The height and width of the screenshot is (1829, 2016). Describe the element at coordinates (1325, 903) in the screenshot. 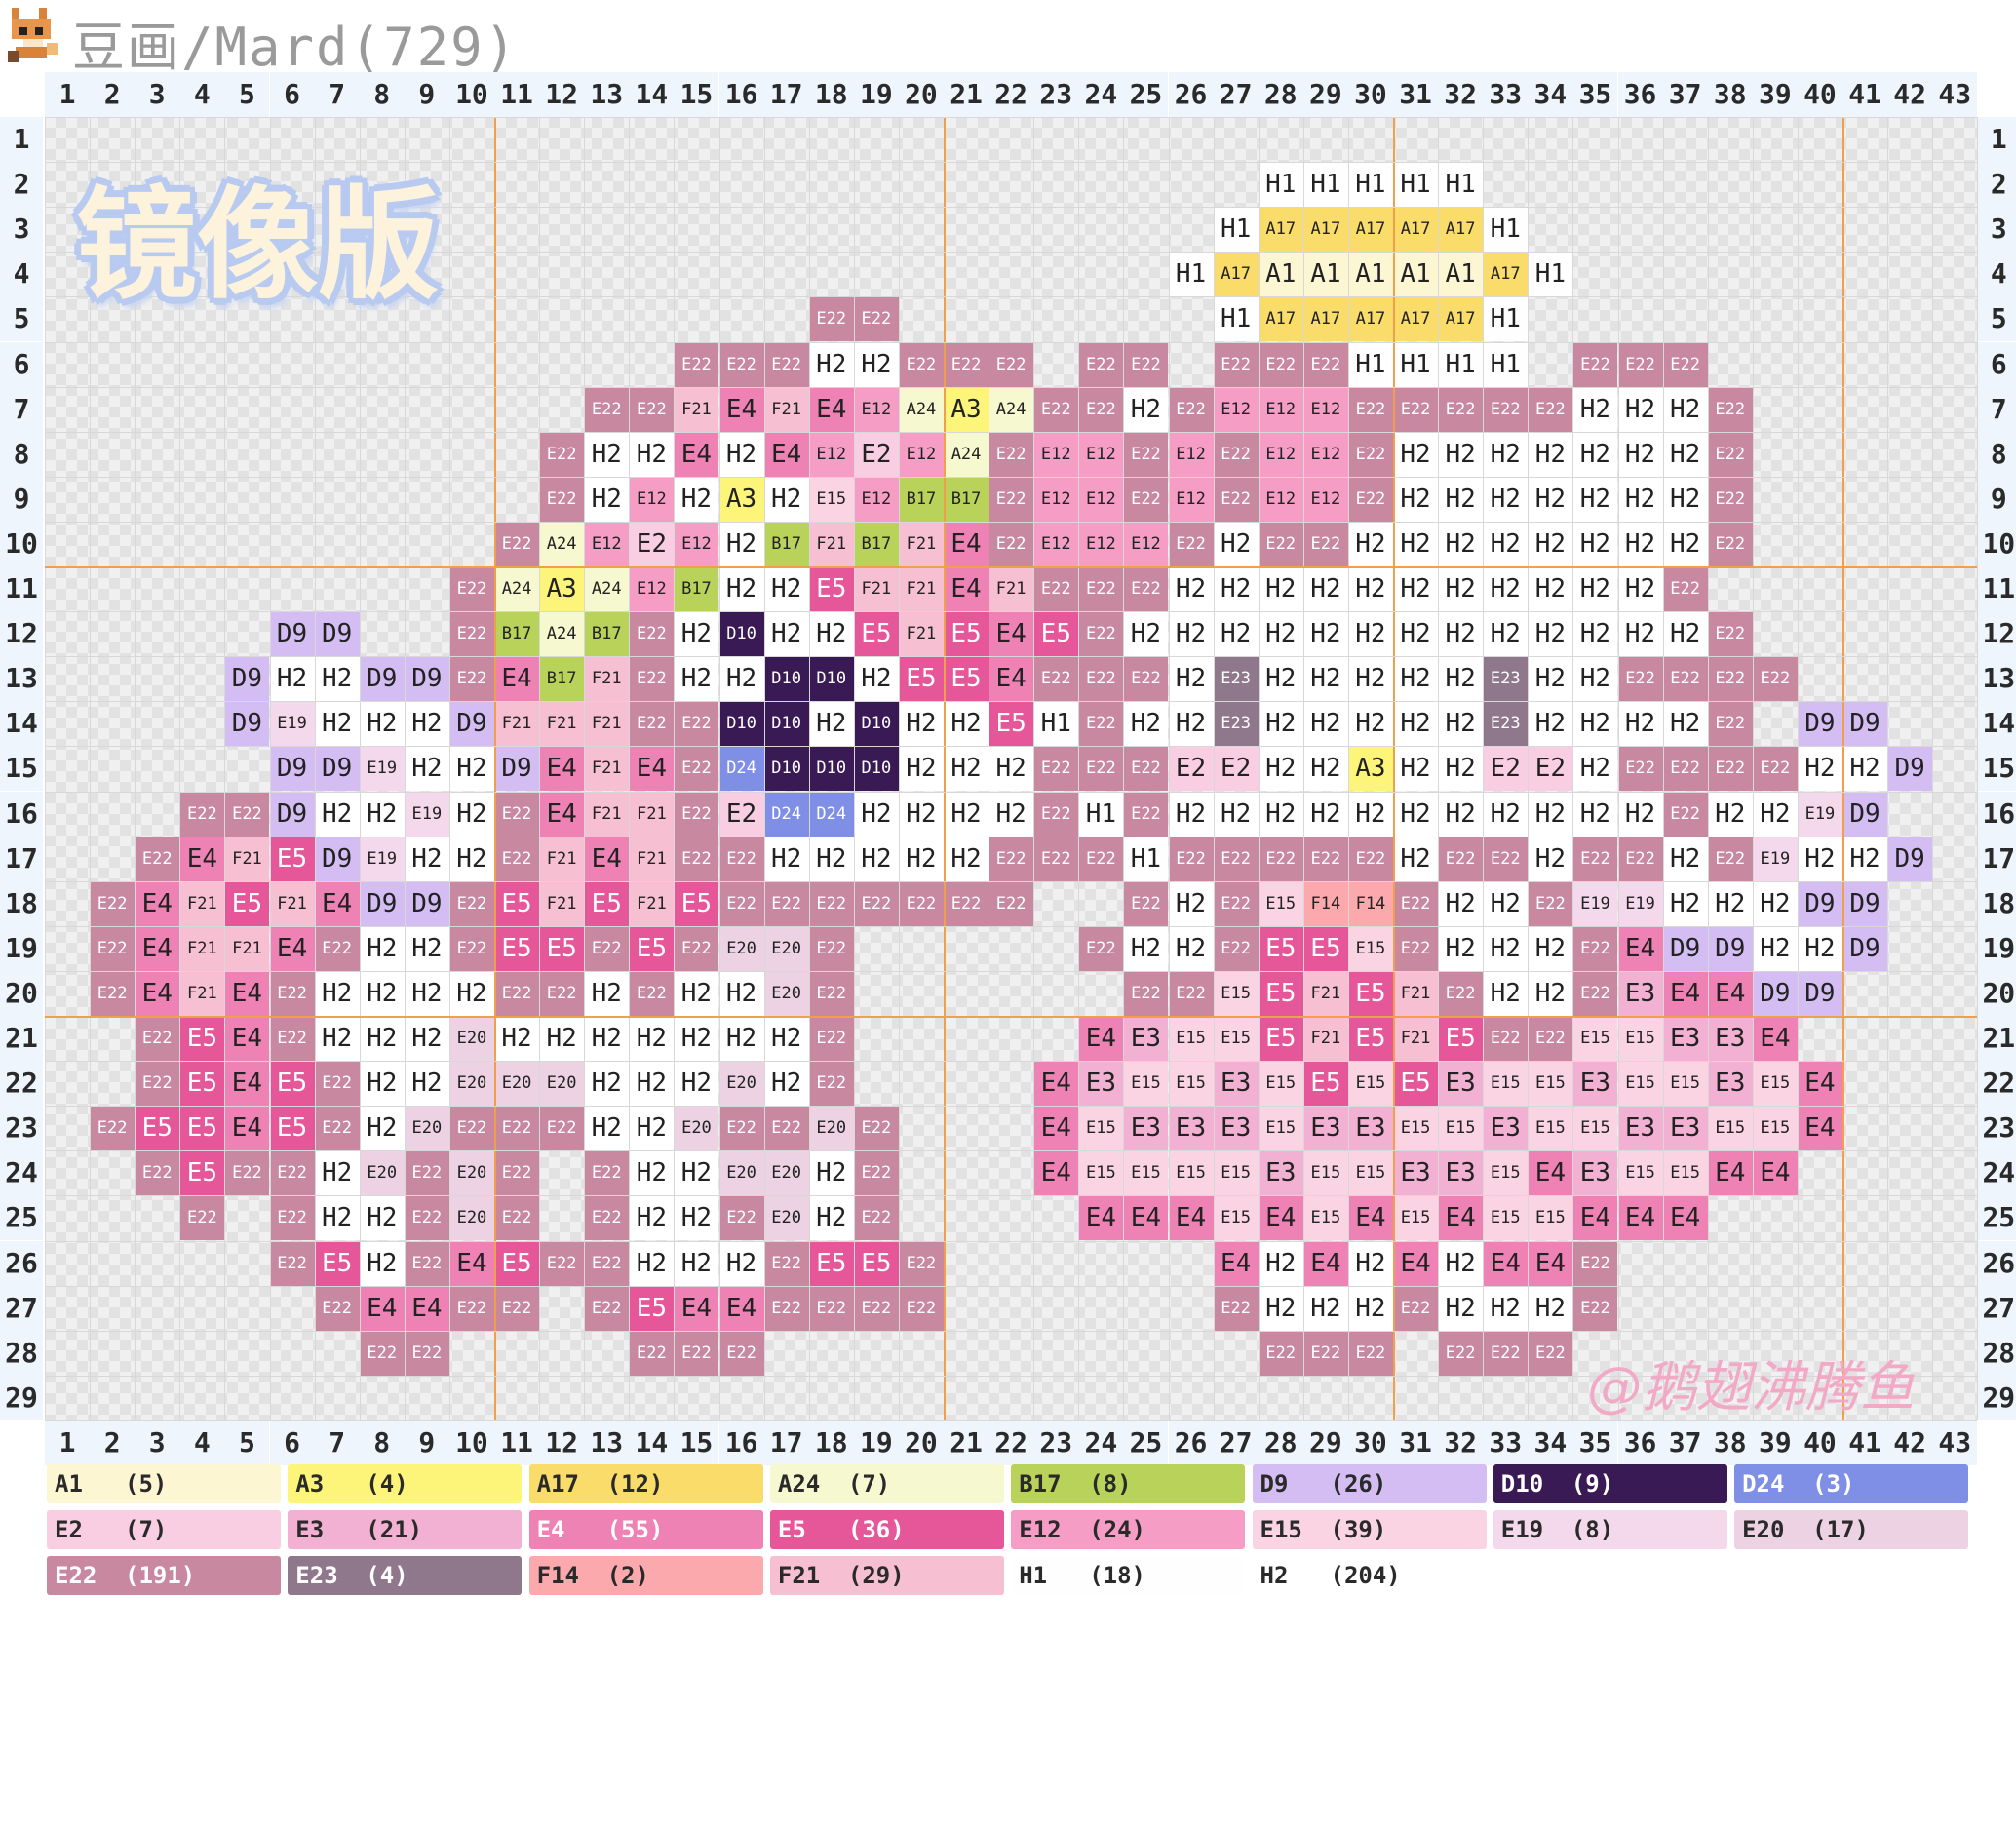

I see `bead-cell: F14` at that location.